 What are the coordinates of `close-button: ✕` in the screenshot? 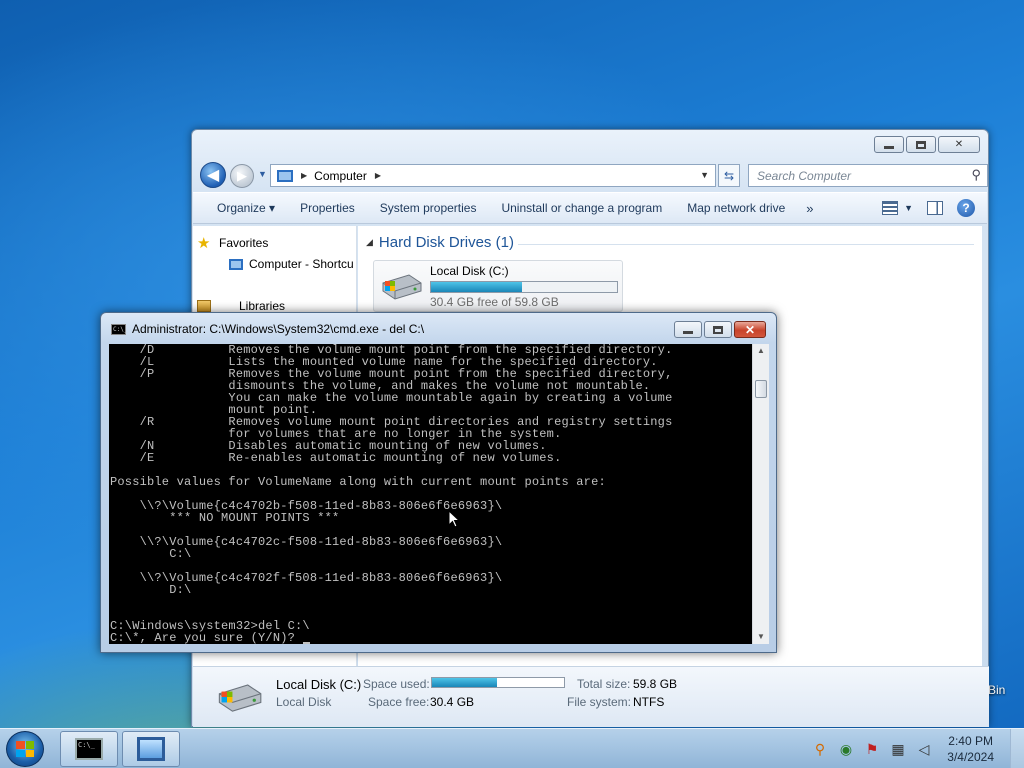 It's located at (959, 144).